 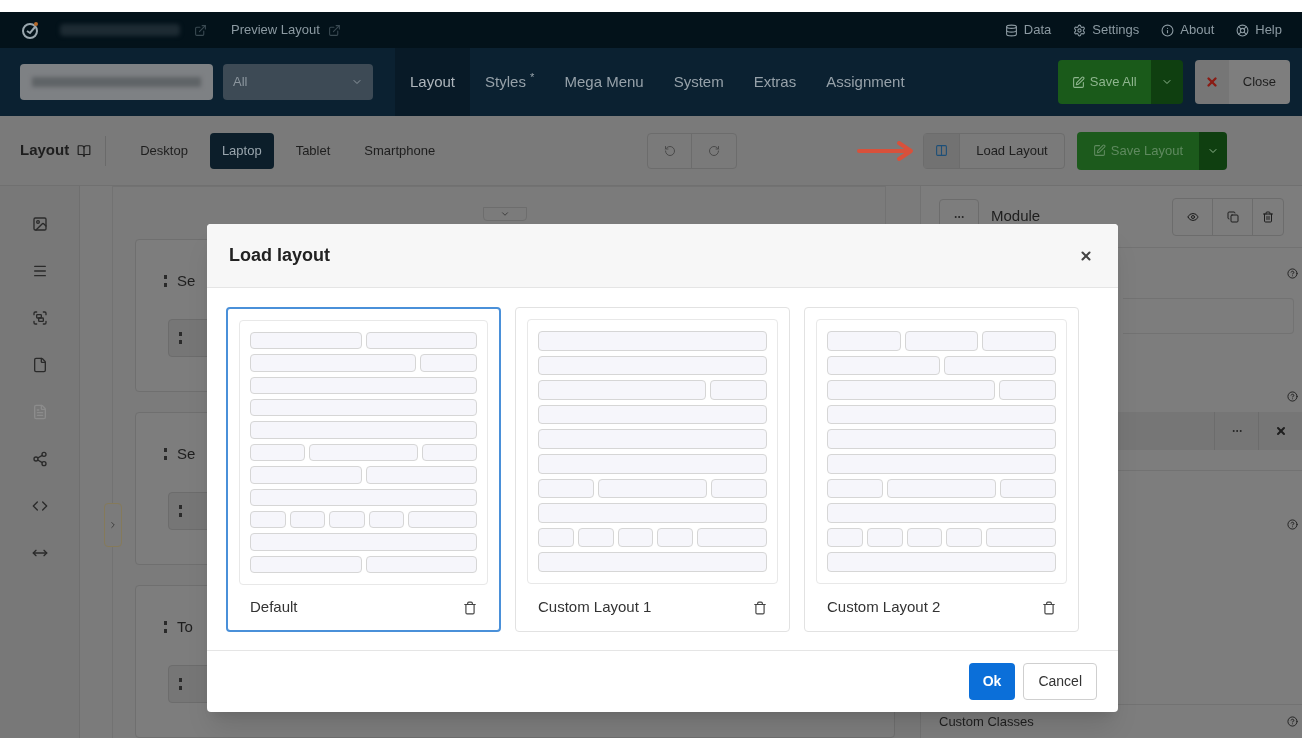 What do you see at coordinates (279, 255) in the screenshot?
I see `dialog-title: Load layout` at bounding box center [279, 255].